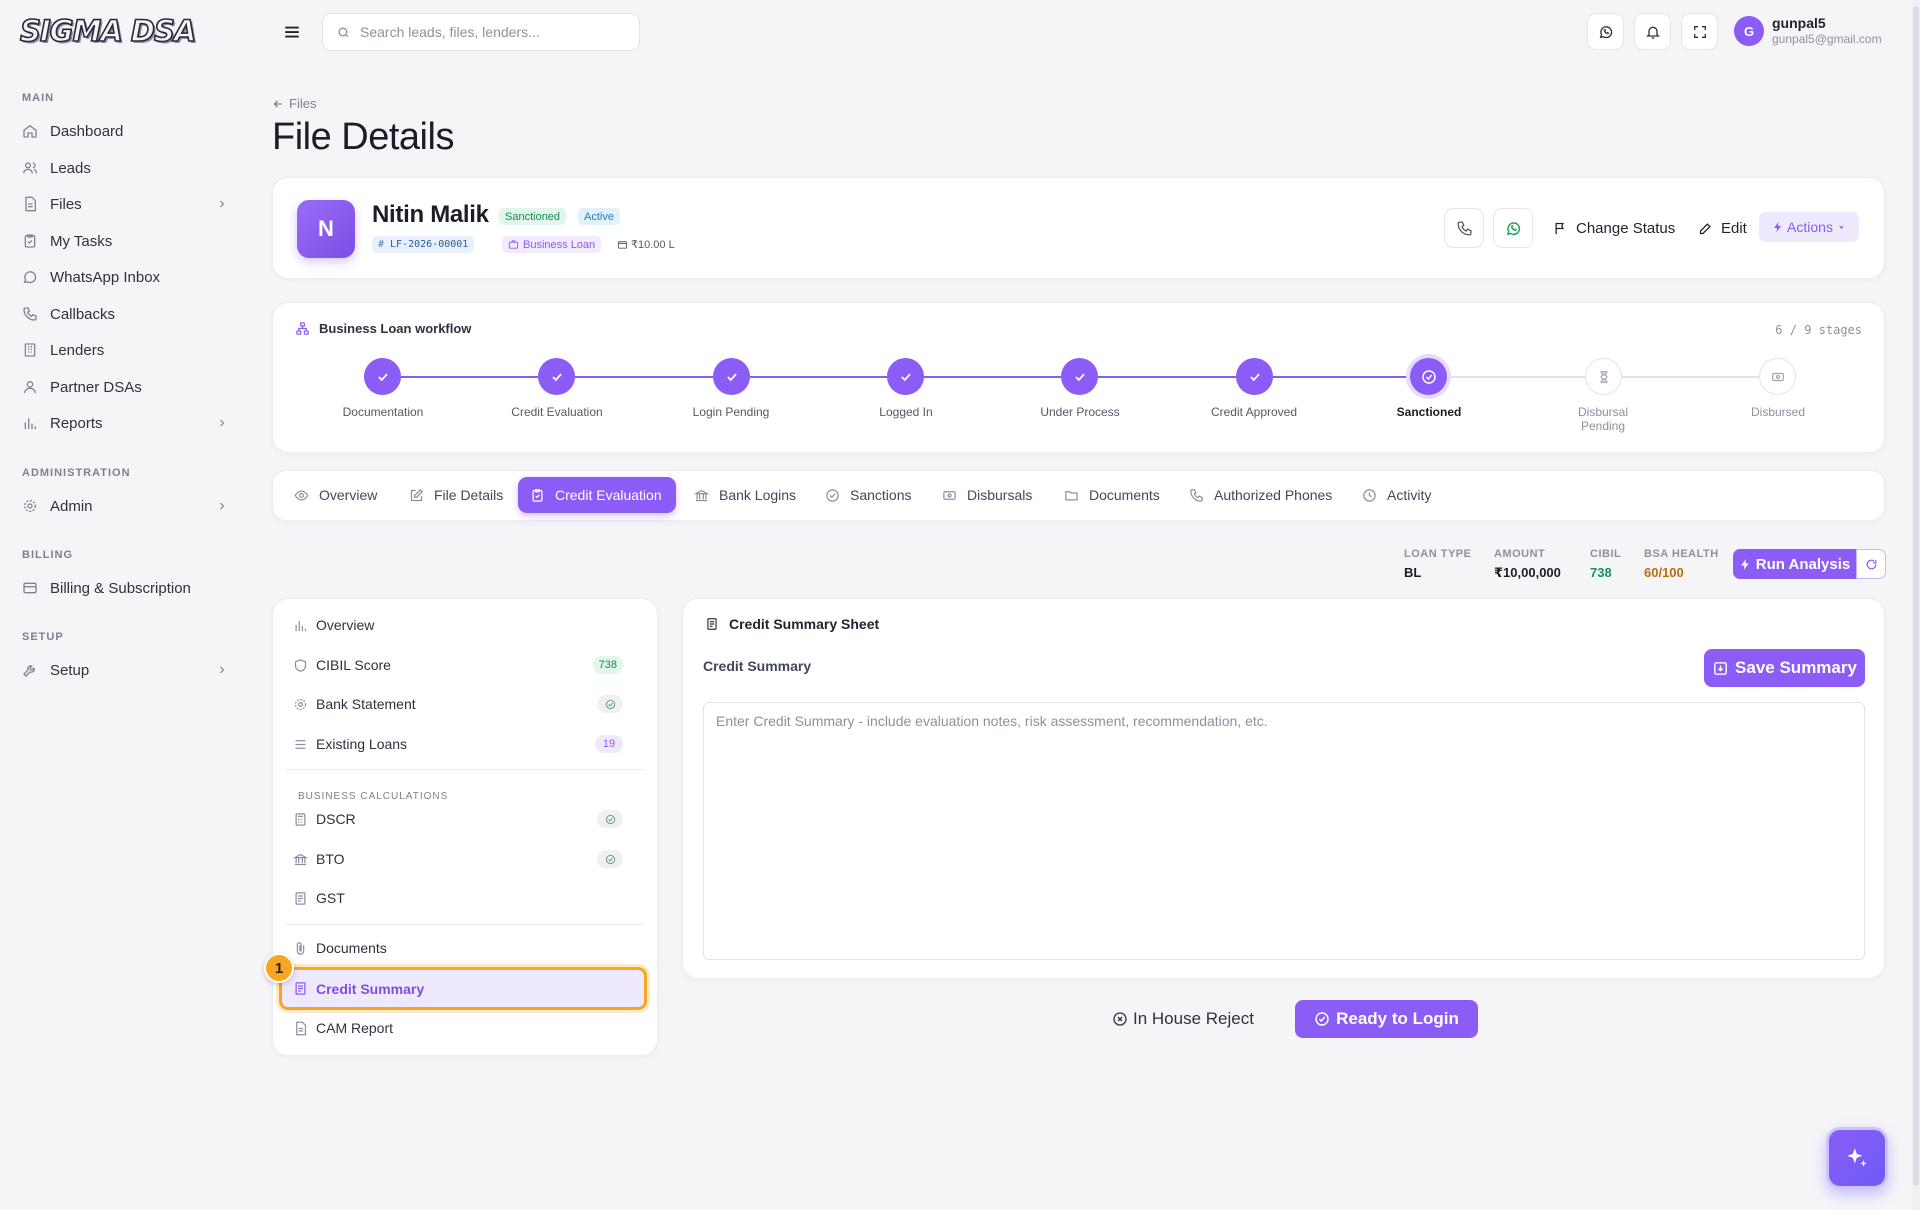 Image resolution: width=1920 pixels, height=1210 pixels. What do you see at coordinates (330, 898) in the screenshot?
I see `eval-nav-label: GST` at bounding box center [330, 898].